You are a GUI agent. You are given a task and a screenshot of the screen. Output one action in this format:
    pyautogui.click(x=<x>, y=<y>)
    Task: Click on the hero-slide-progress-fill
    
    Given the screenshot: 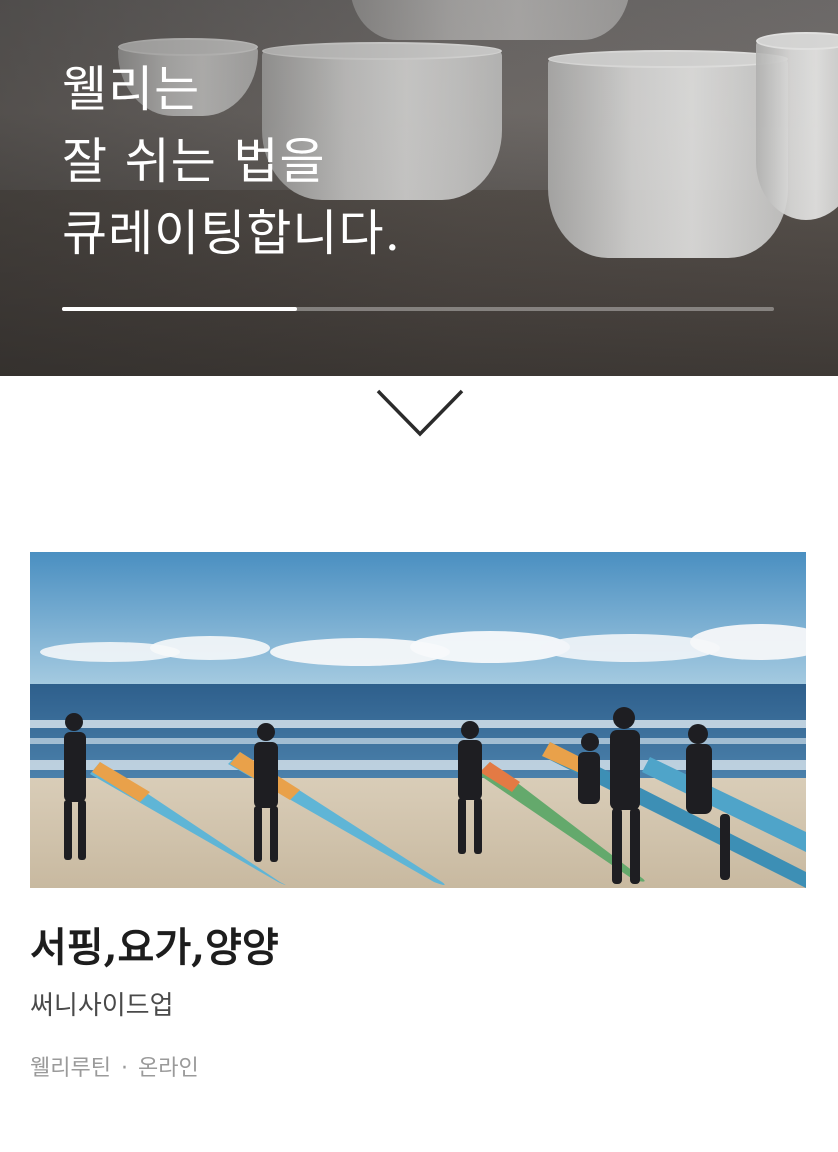 What is the action you would take?
    pyautogui.click(x=179, y=309)
    